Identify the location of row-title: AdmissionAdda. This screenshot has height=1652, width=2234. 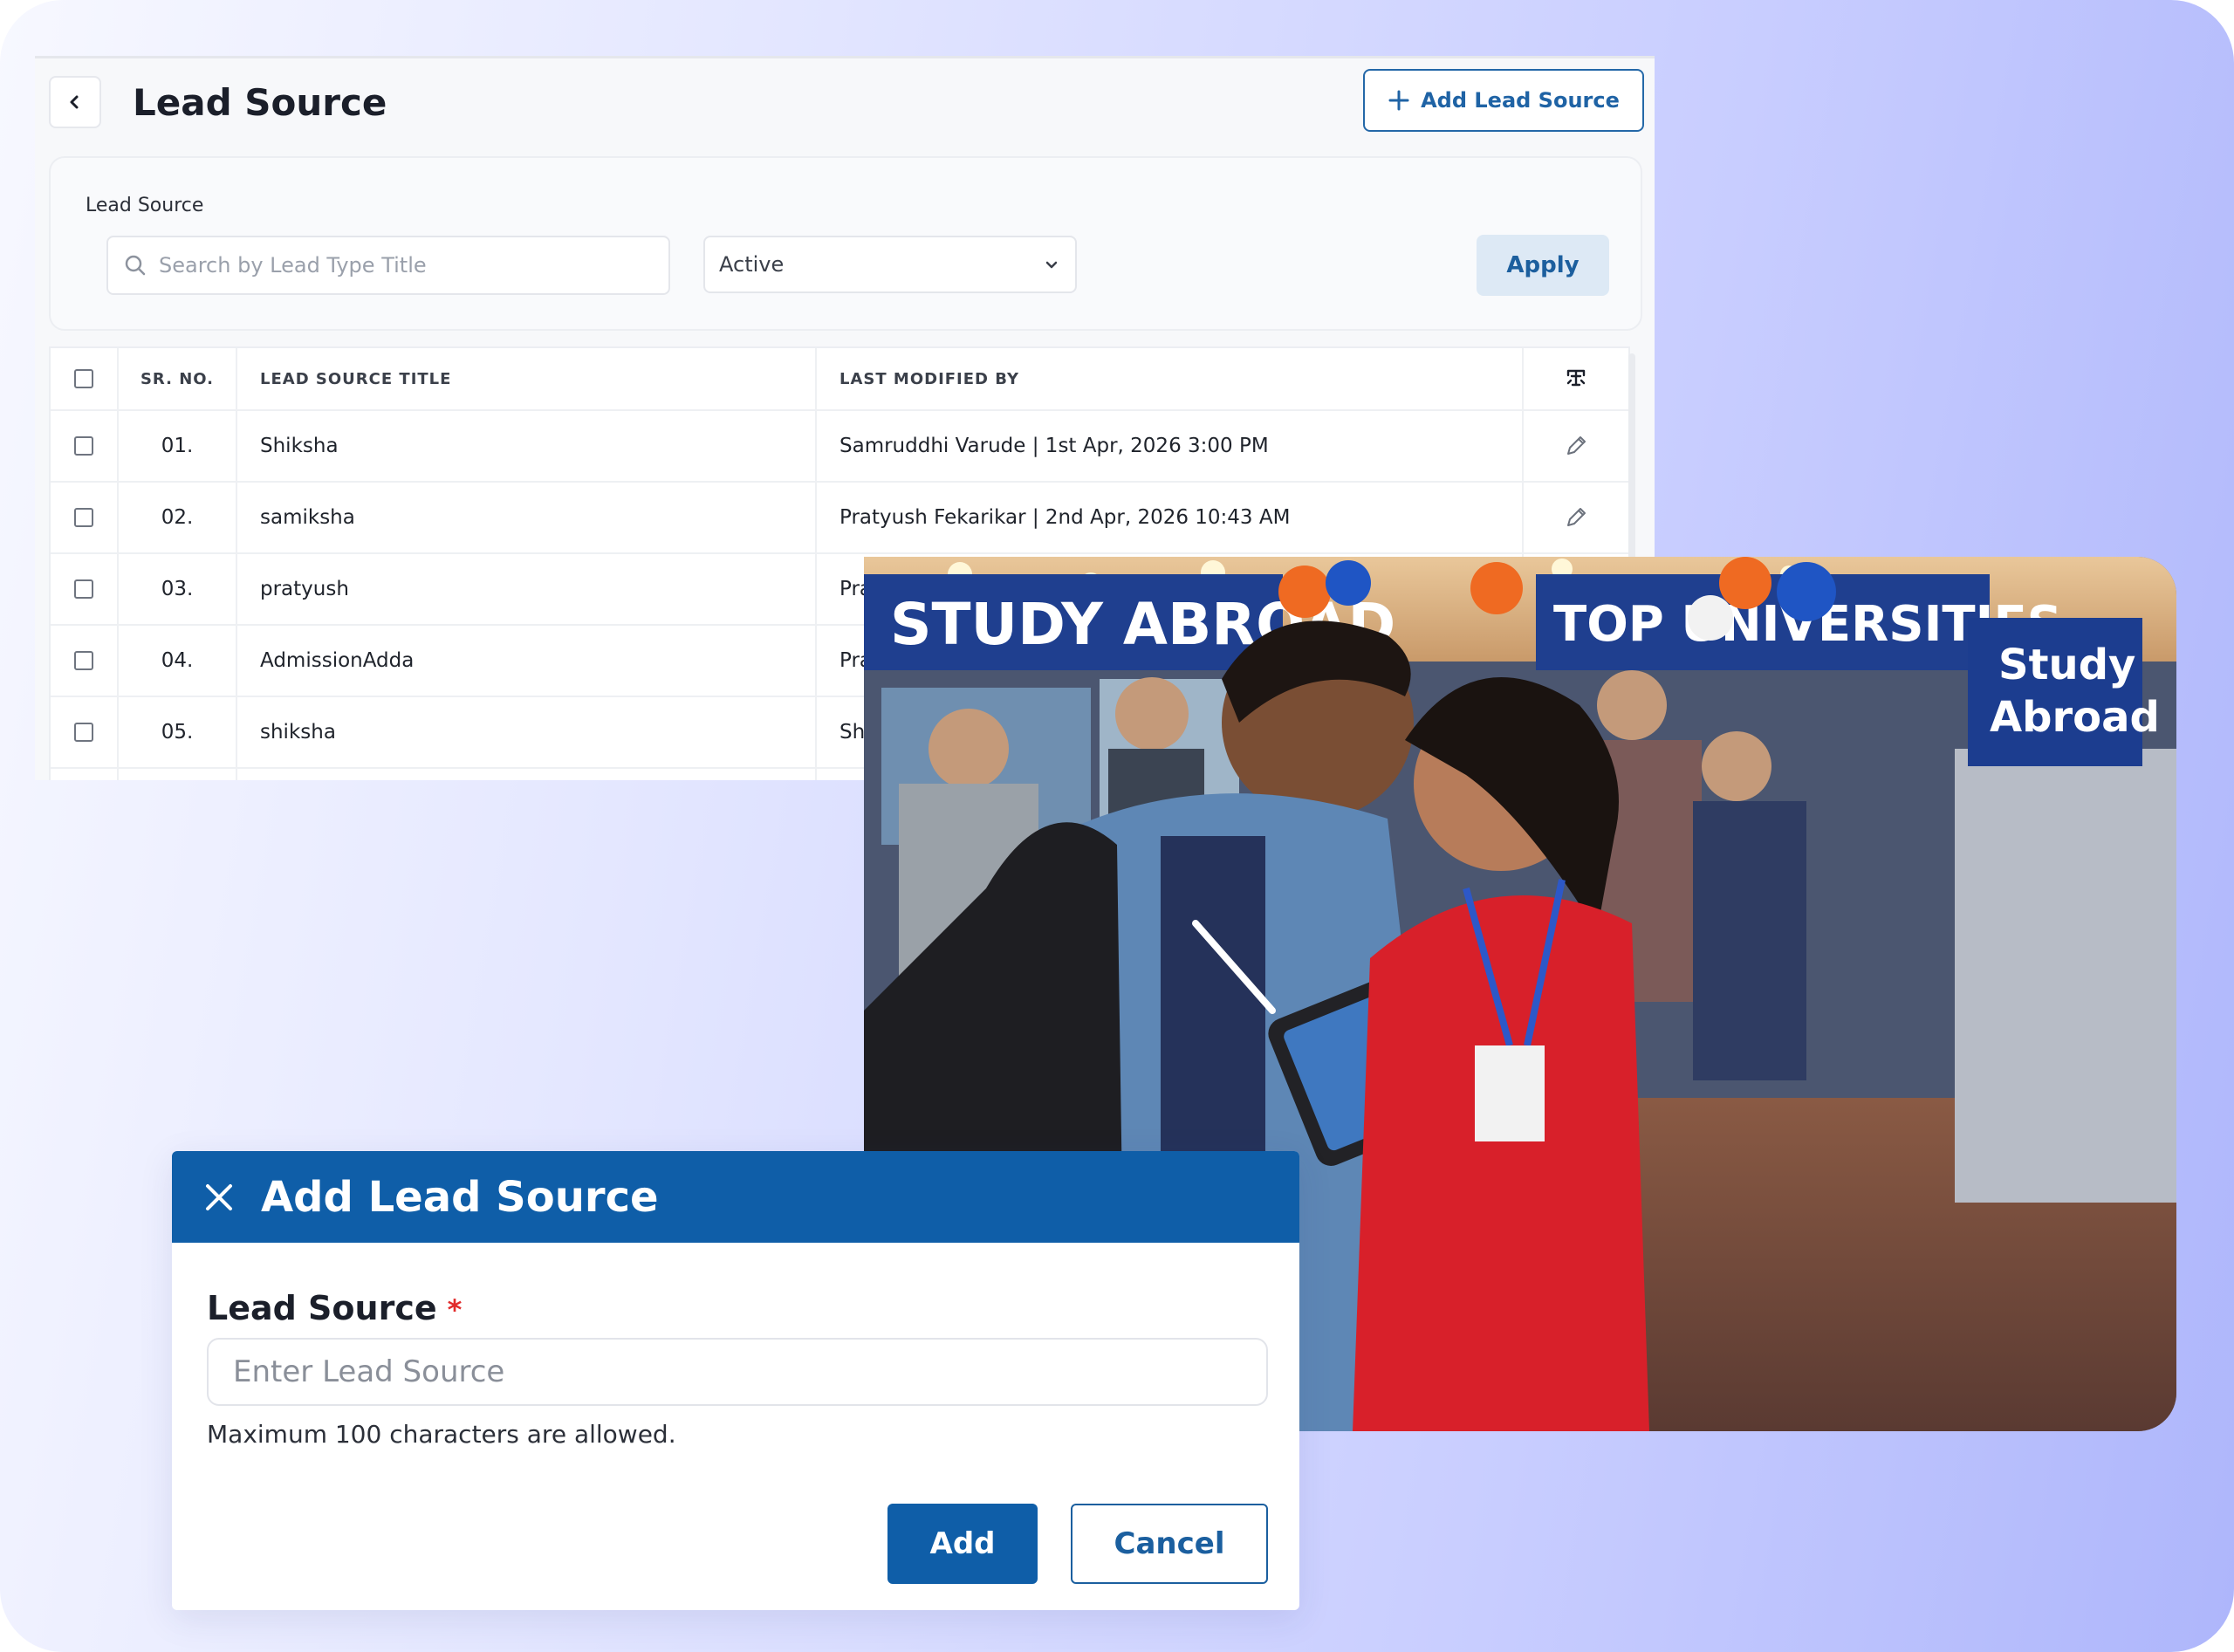
(527, 661).